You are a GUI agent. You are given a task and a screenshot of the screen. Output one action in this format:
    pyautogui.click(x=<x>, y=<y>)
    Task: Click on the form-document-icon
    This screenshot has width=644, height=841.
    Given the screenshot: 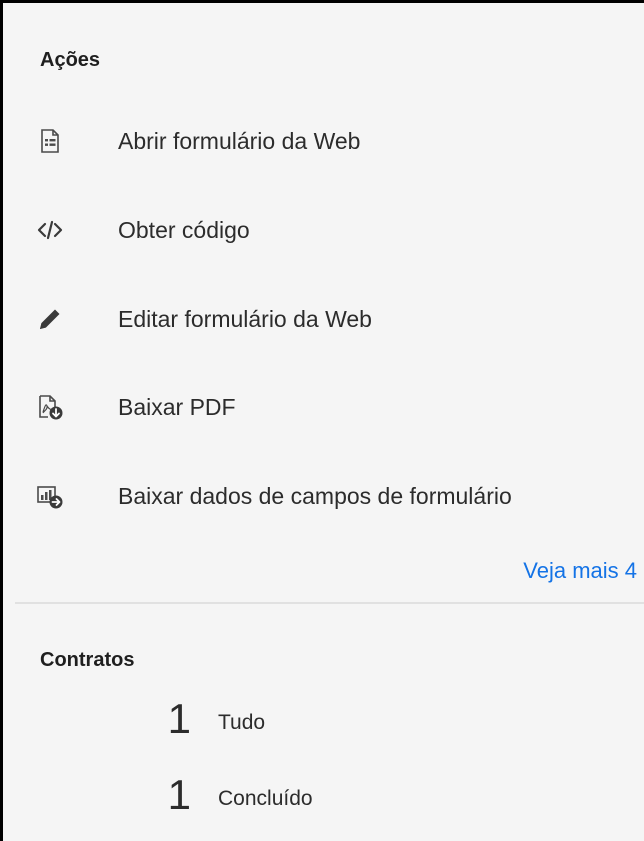 What is the action you would take?
    pyautogui.click(x=50, y=141)
    